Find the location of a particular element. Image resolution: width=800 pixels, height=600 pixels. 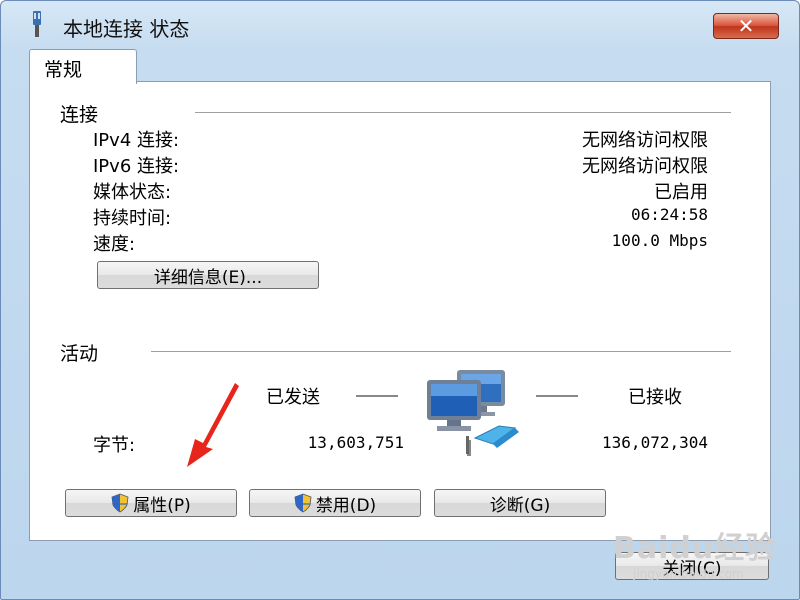

tab-general: 常规 is located at coordinates (83, 66).